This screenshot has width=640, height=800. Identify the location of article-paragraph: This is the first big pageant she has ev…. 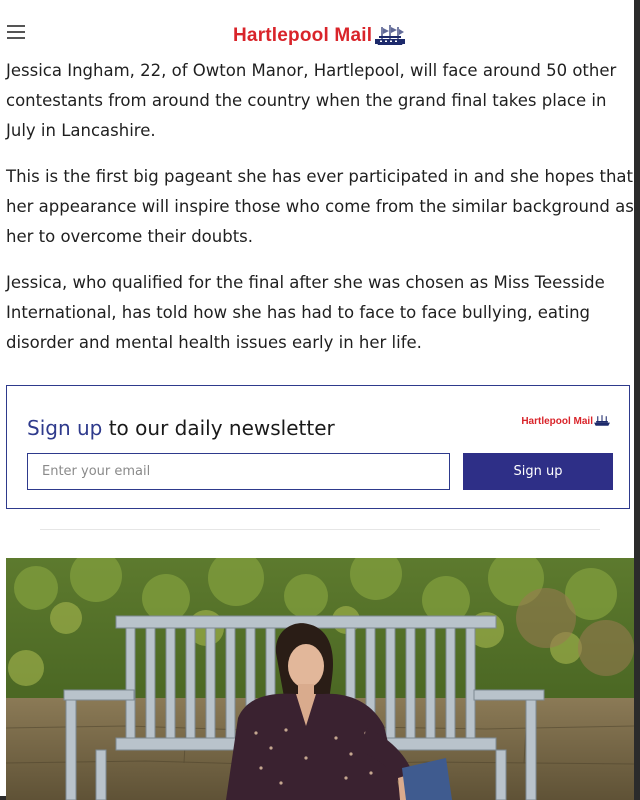
(320, 206).